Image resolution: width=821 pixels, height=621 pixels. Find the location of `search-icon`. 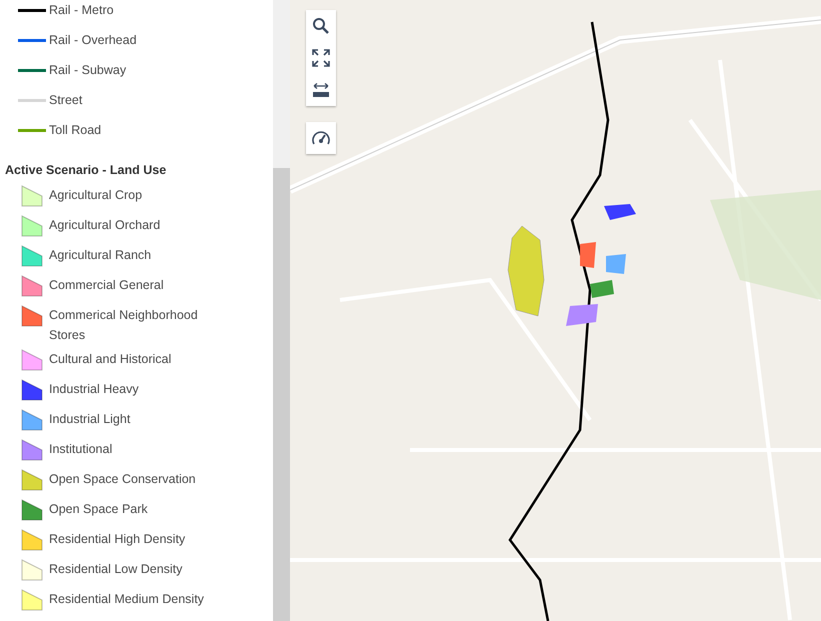

search-icon is located at coordinates (321, 26).